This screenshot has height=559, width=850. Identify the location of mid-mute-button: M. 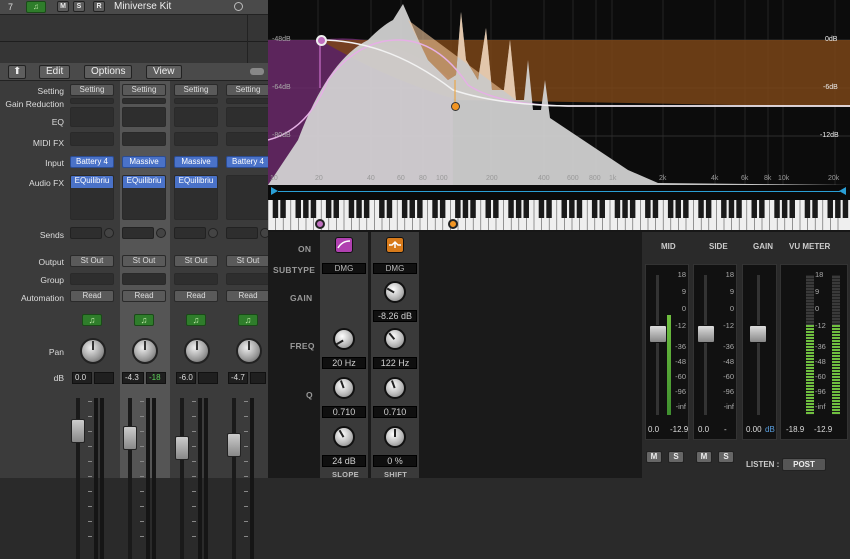
(654, 457).